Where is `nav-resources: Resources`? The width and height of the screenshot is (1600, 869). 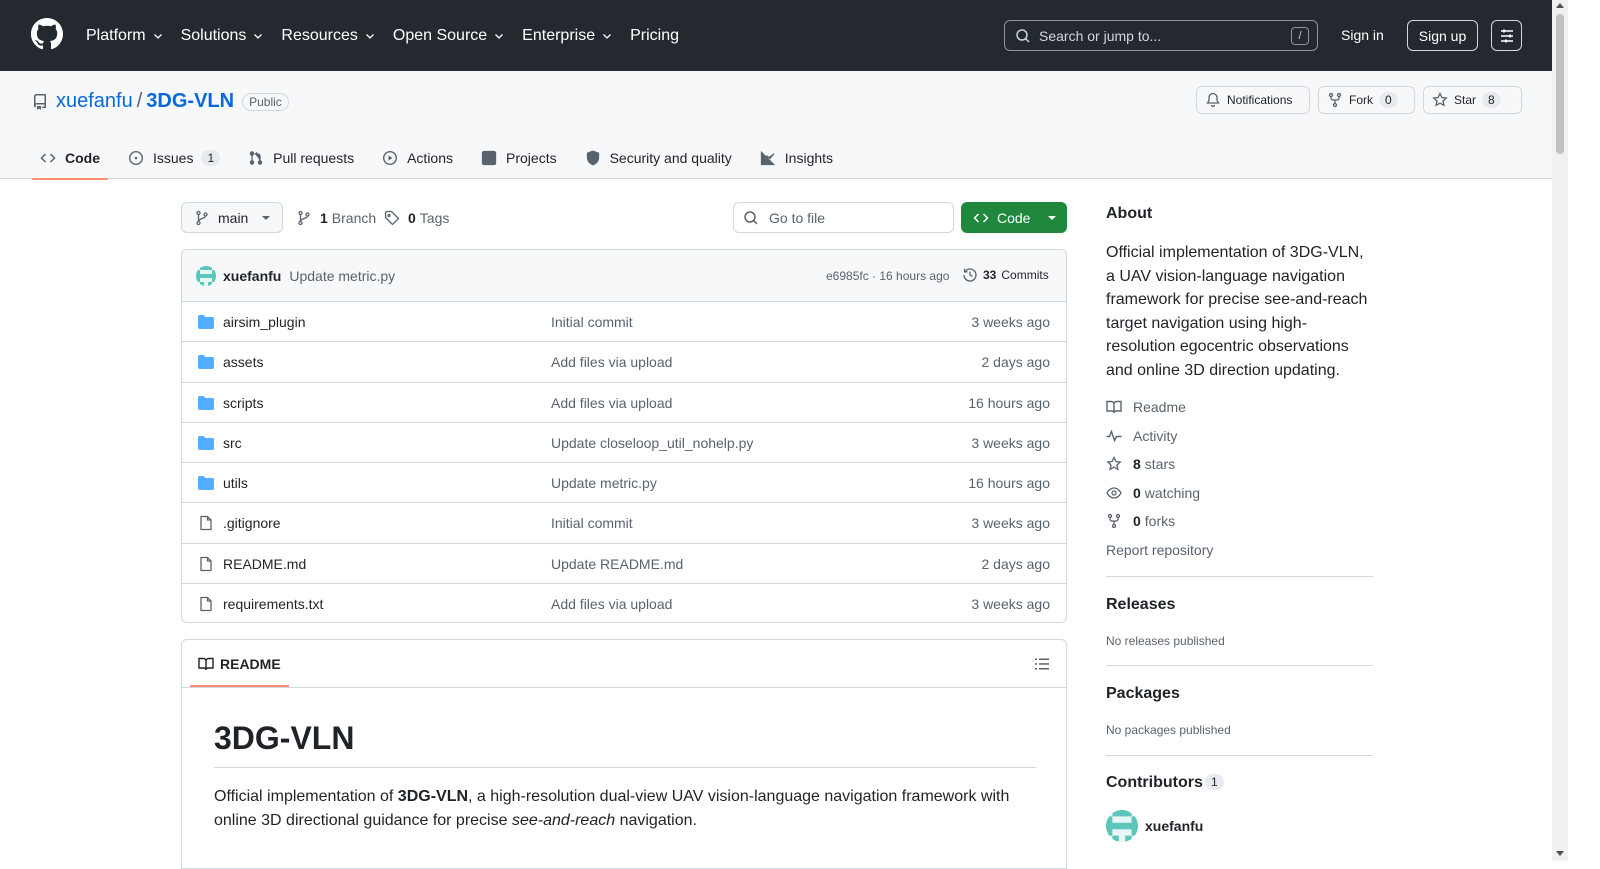
nav-resources: Resources is located at coordinates (328, 36).